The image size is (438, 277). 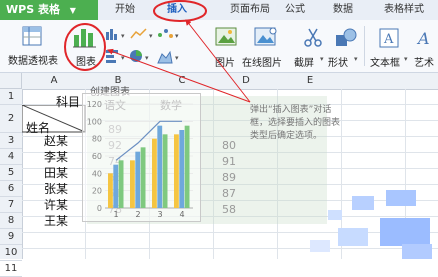 What do you see at coordinates (371, 224) in the screenshot?
I see `decorative-blue-blocks` at bounding box center [371, 224].